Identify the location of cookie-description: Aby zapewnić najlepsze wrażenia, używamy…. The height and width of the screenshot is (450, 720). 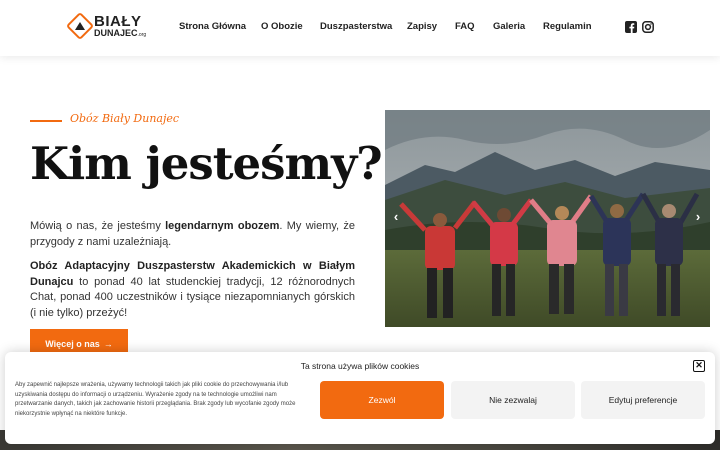
(155, 399).